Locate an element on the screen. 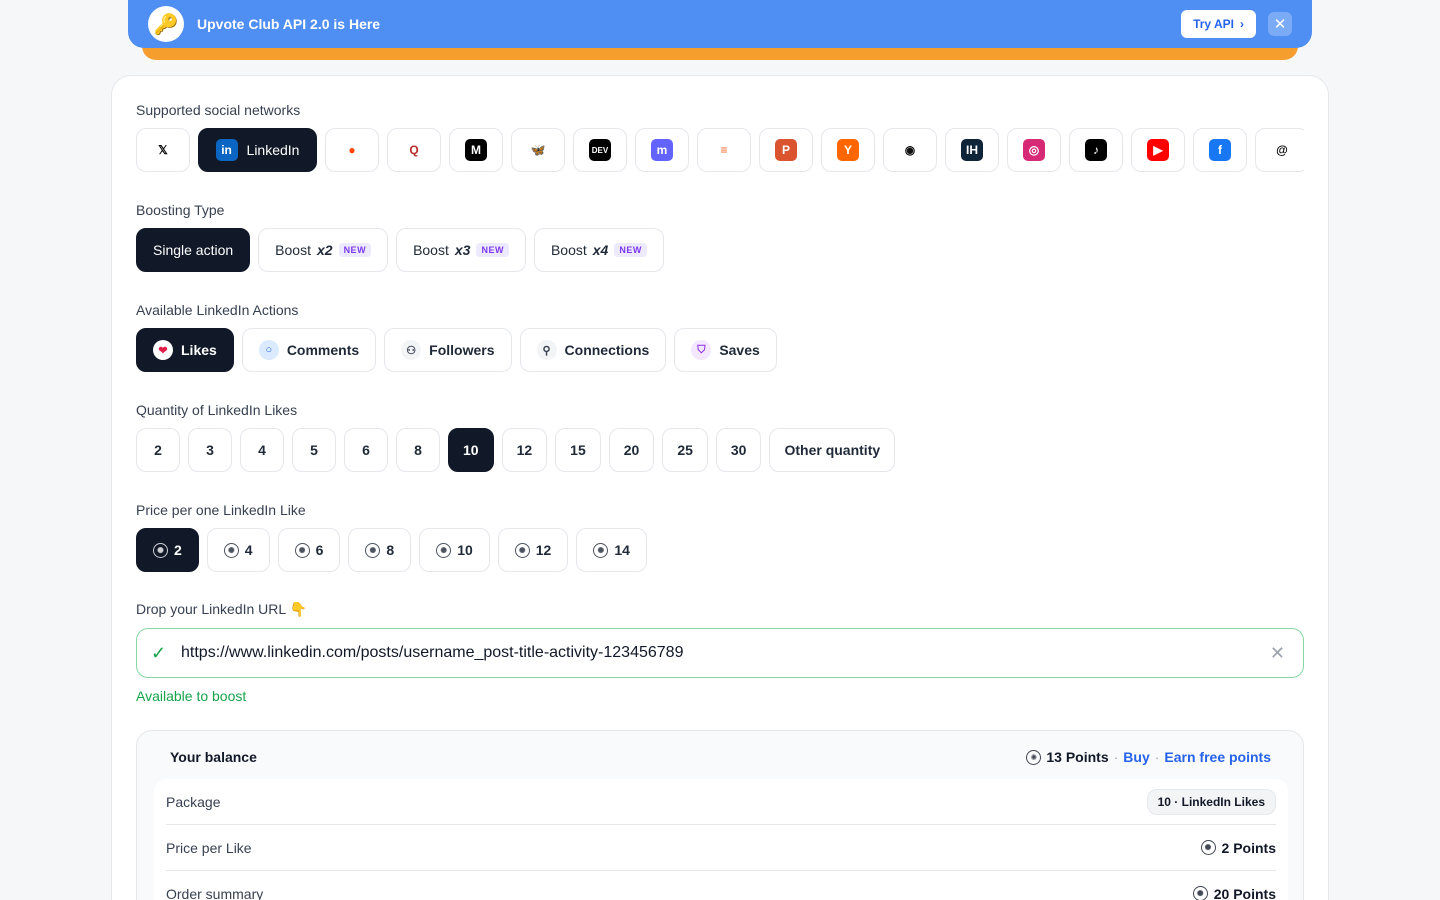 This screenshot has height=900, width=1440. banner-close-button: ✕ is located at coordinates (1280, 24).